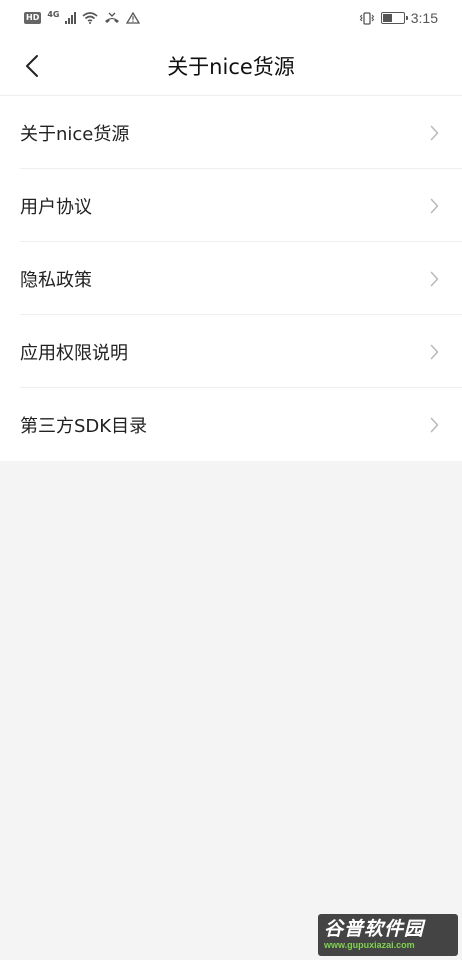 This screenshot has height=960, width=462. Describe the element at coordinates (369, 945) in the screenshot. I see `watermark-url: www.gupuxiazai.com` at that location.